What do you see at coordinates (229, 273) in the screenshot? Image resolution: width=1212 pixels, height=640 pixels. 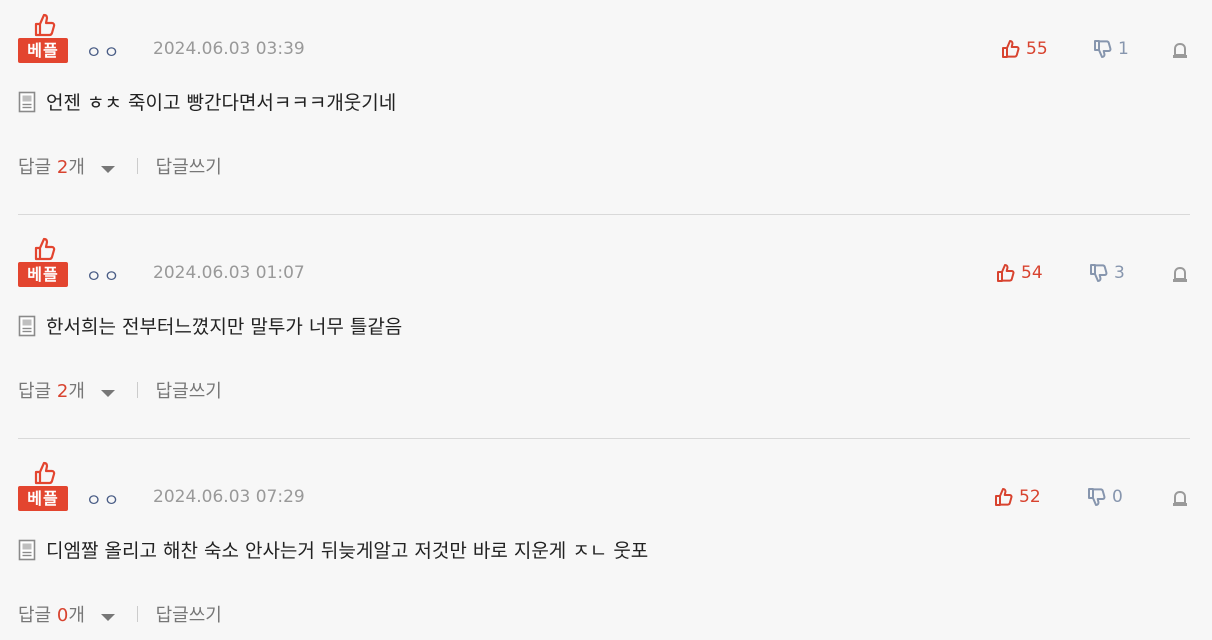 I see `comment-date: 2024.06.03 01:07` at bounding box center [229, 273].